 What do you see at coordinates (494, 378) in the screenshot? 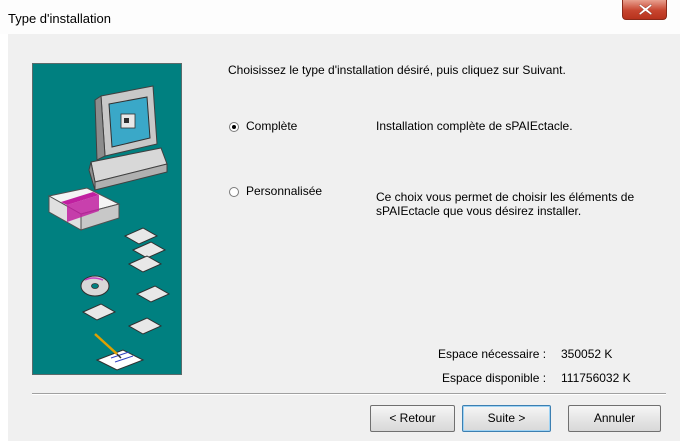
I see `available-space-label: Espace disponible :` at bounding box center [494, 378].